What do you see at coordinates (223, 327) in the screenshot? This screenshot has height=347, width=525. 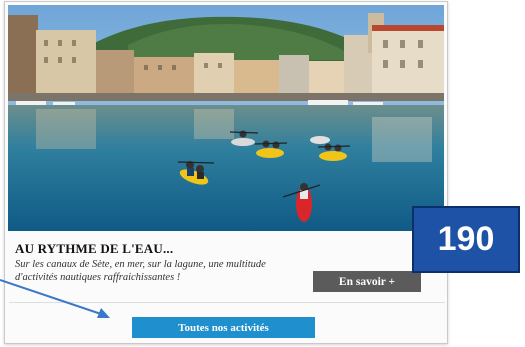 I see `all-activities-button: Toutes nos activités` at bounding box center [223, 327].